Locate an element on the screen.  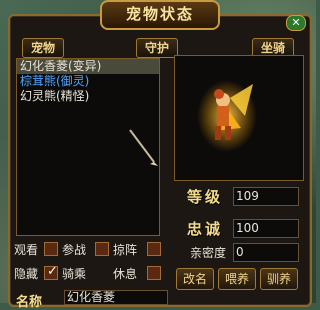
spear-icon is located at coordinates (143, 147).